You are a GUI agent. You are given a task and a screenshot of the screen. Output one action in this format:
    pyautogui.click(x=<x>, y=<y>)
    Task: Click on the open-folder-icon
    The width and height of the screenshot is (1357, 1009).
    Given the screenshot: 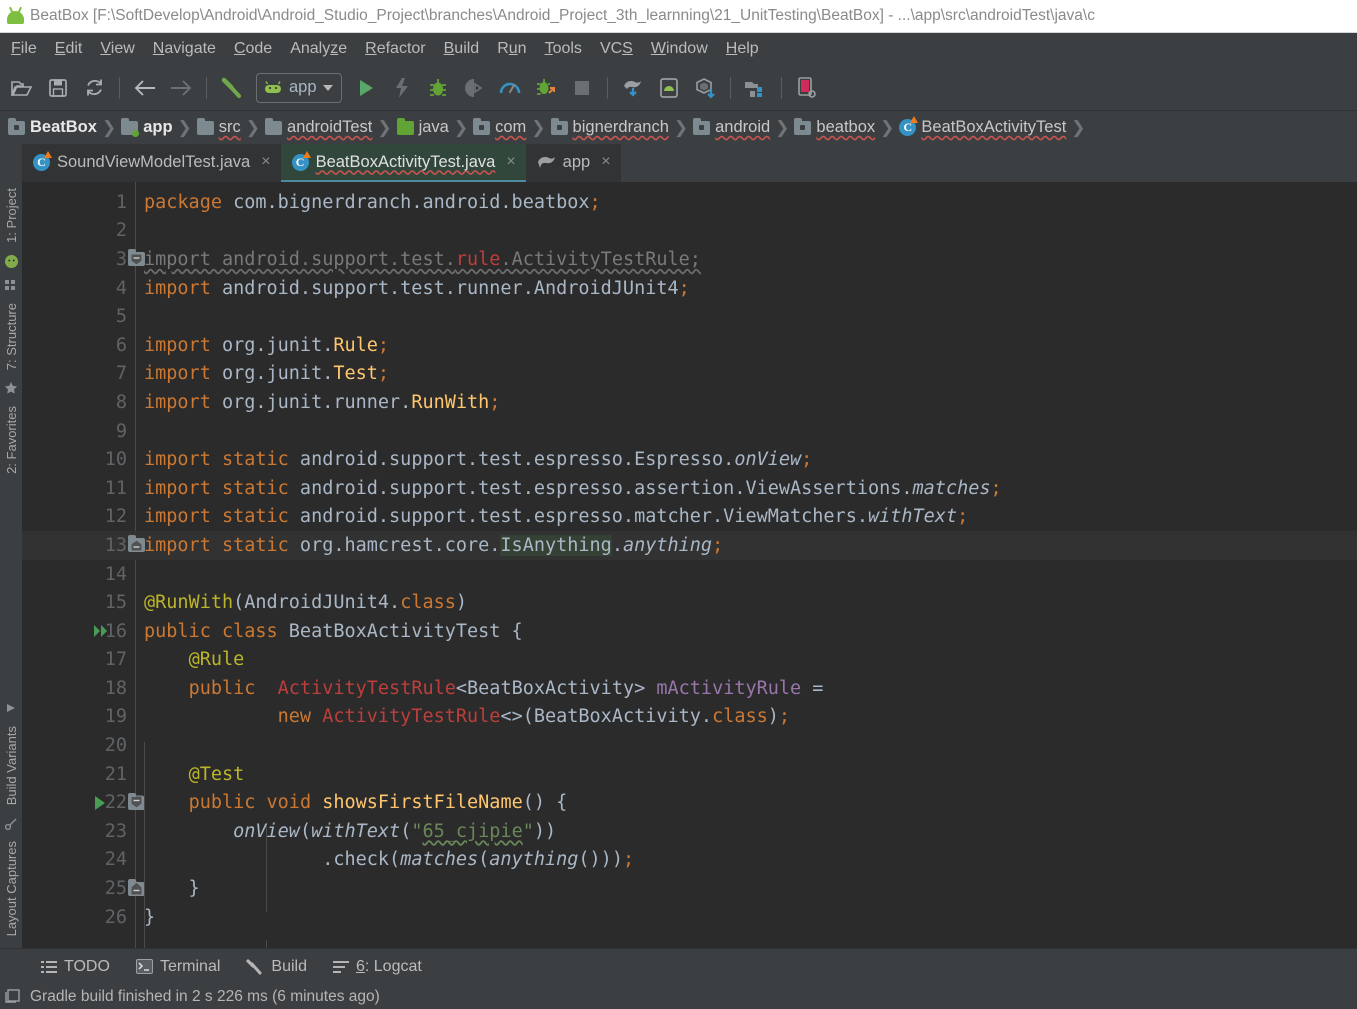 What is the action you would take?
    pyautogui.click(x=22, y=88)
    